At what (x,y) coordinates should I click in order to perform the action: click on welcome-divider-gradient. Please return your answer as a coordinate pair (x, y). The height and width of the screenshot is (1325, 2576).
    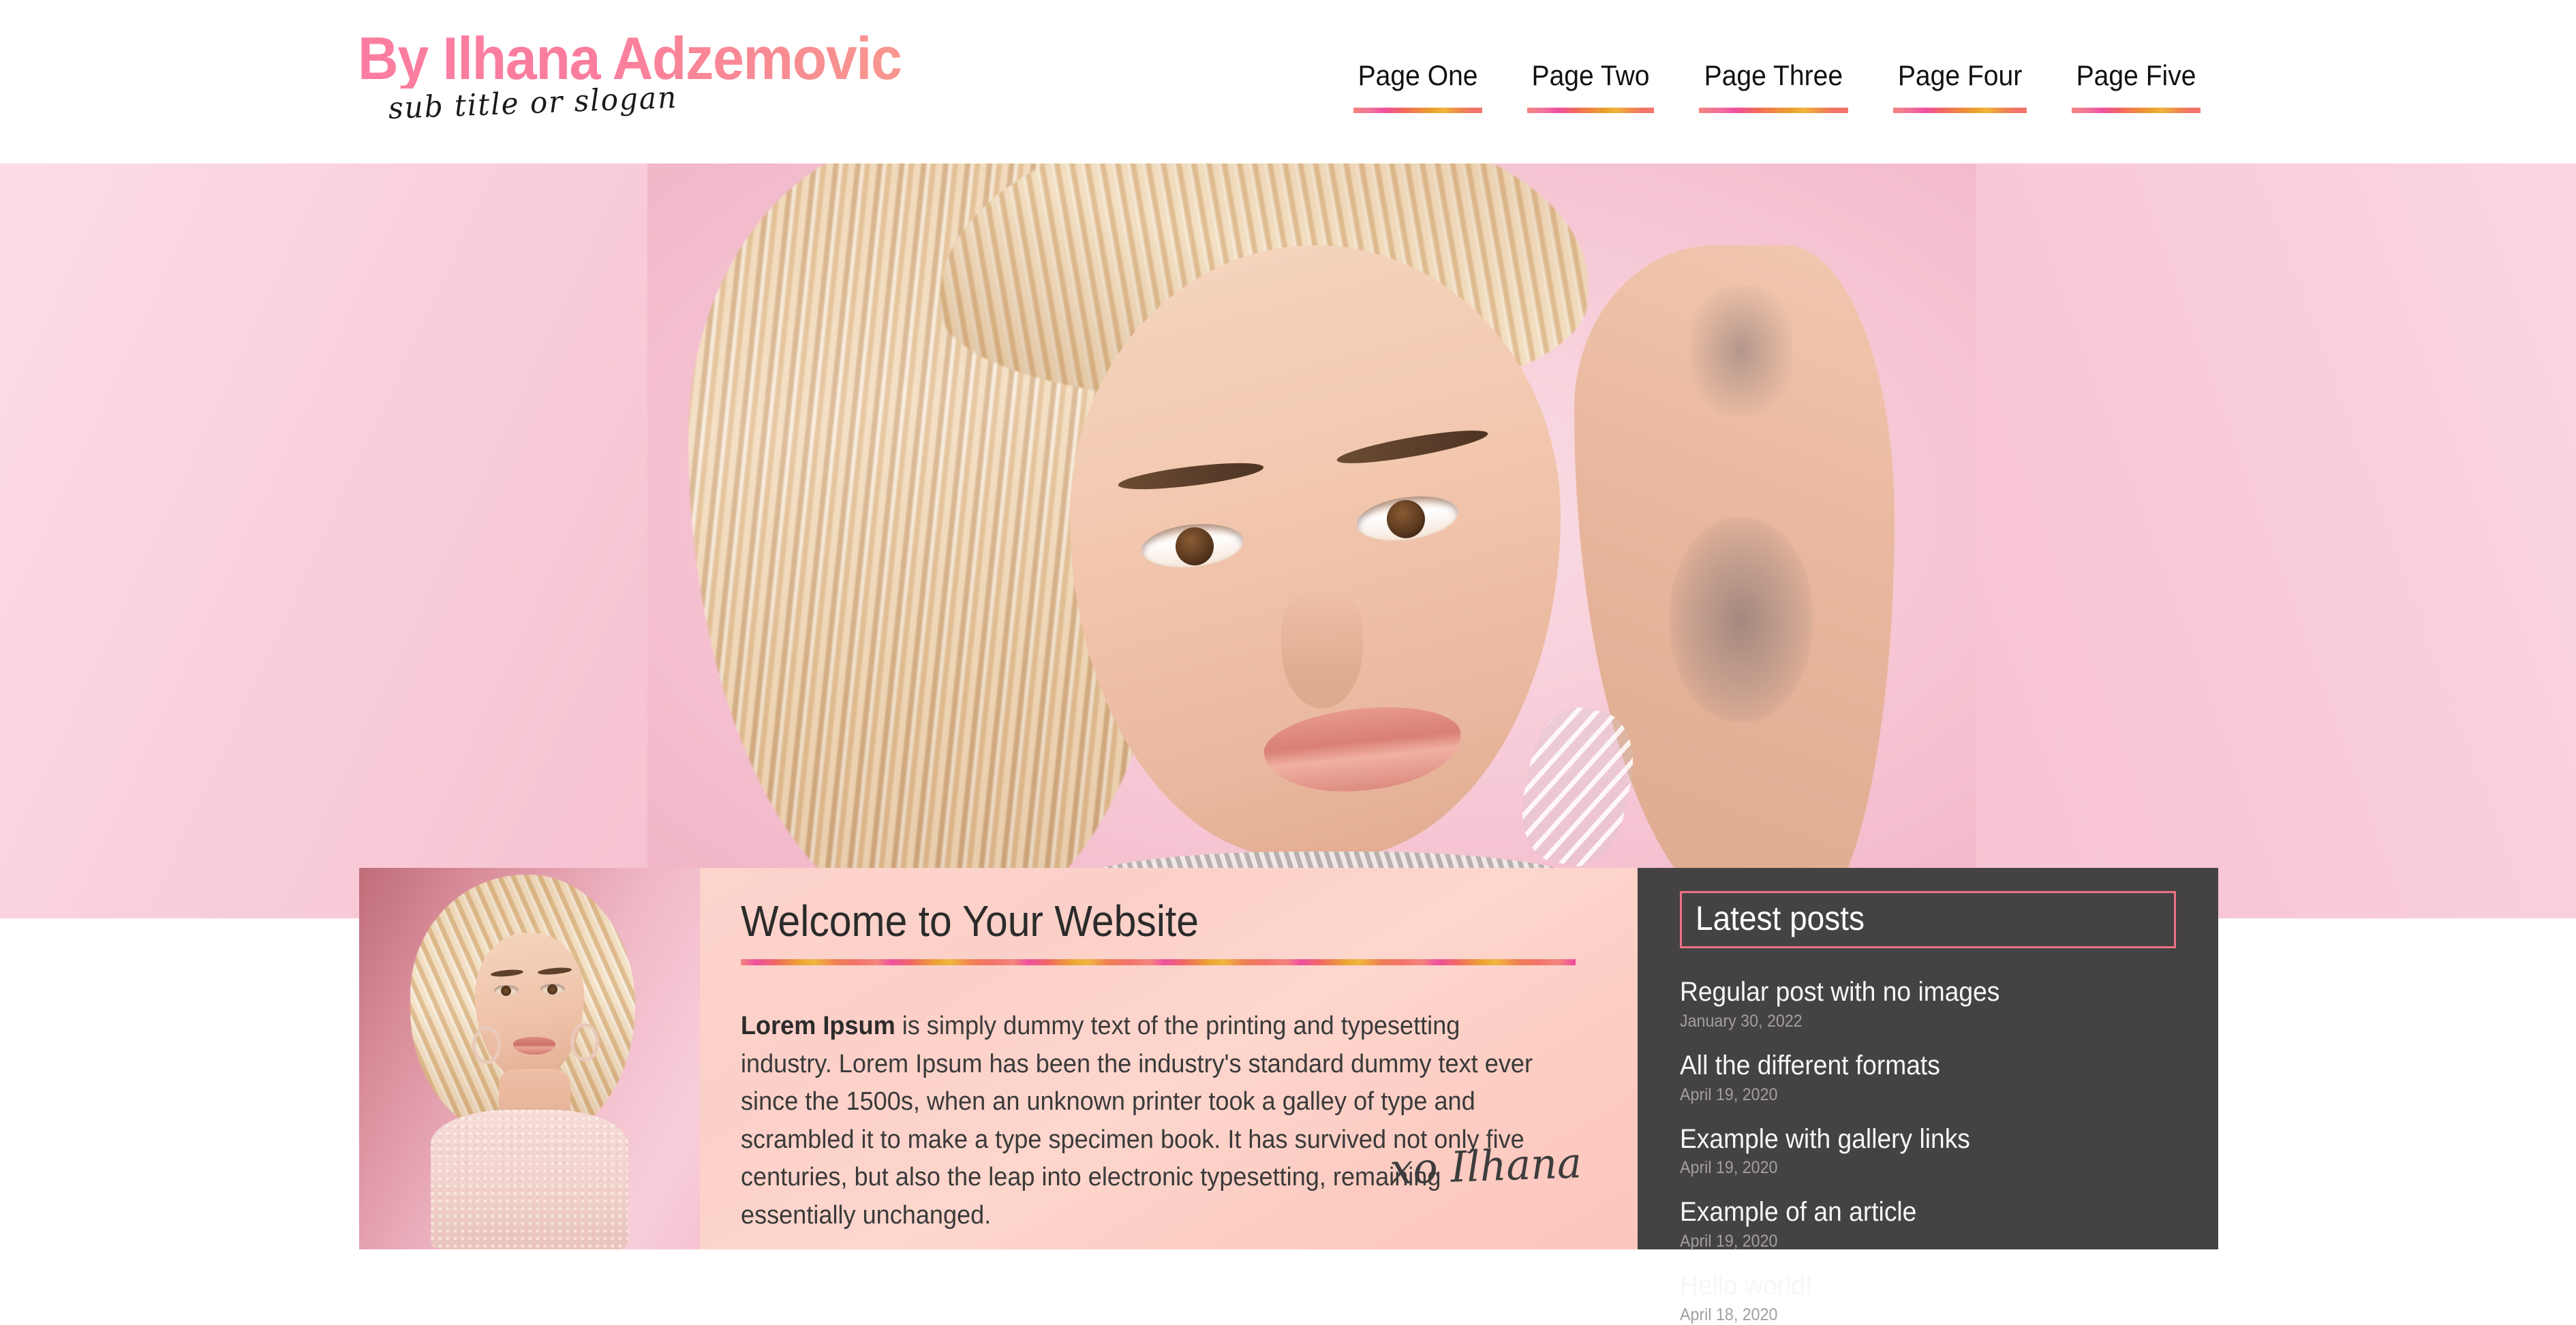
    Looking at the image, I should click on (1158, 962).